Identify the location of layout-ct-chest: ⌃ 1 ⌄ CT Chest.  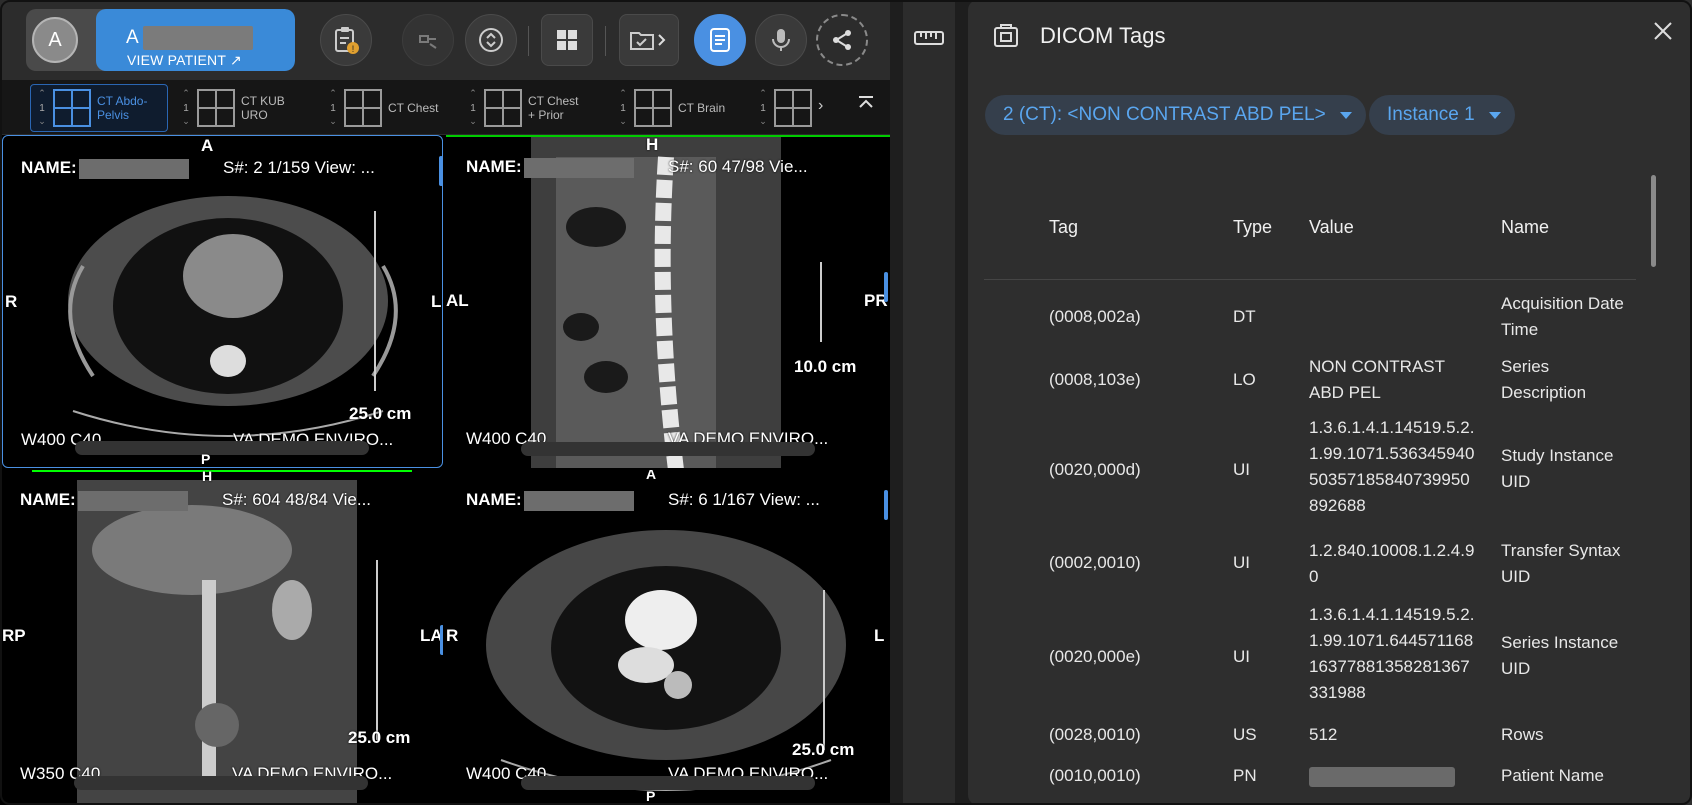
(387, 108).